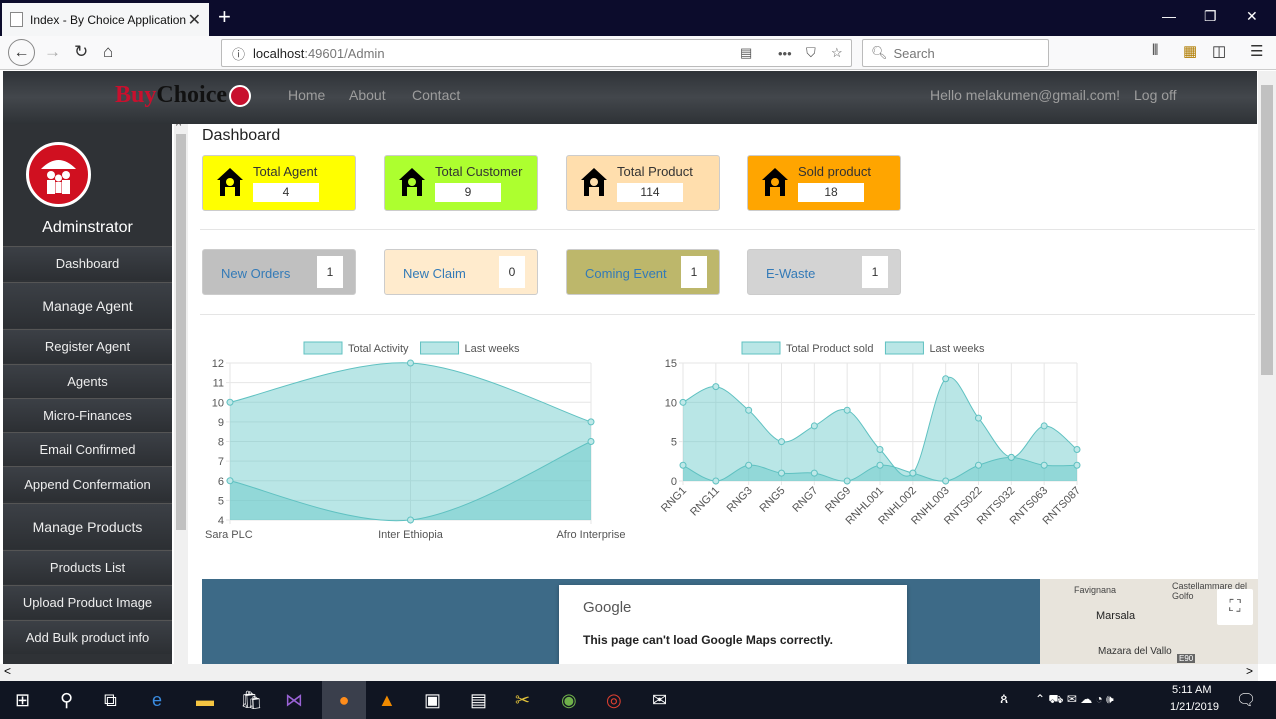  Describe the element at coordinates (221, 423) in the screenshot. I see `y-tick-label: 9` at that location.